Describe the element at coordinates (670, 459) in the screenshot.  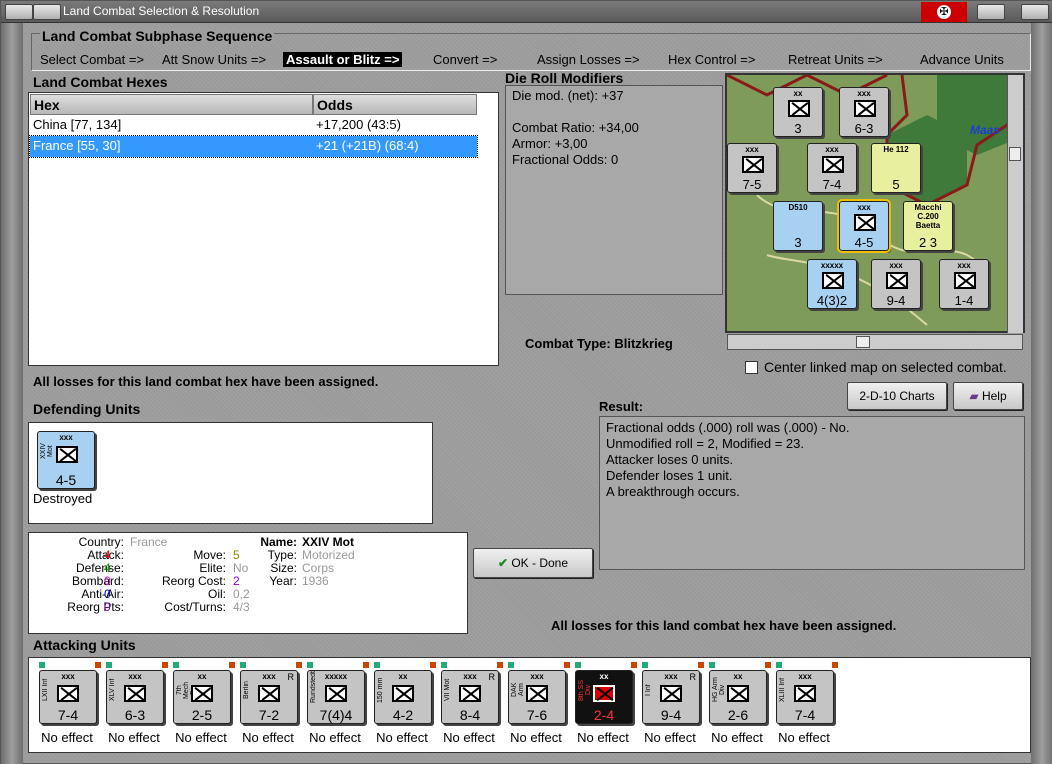
I see `result-line: Attacker loses 0 units.` at that location.